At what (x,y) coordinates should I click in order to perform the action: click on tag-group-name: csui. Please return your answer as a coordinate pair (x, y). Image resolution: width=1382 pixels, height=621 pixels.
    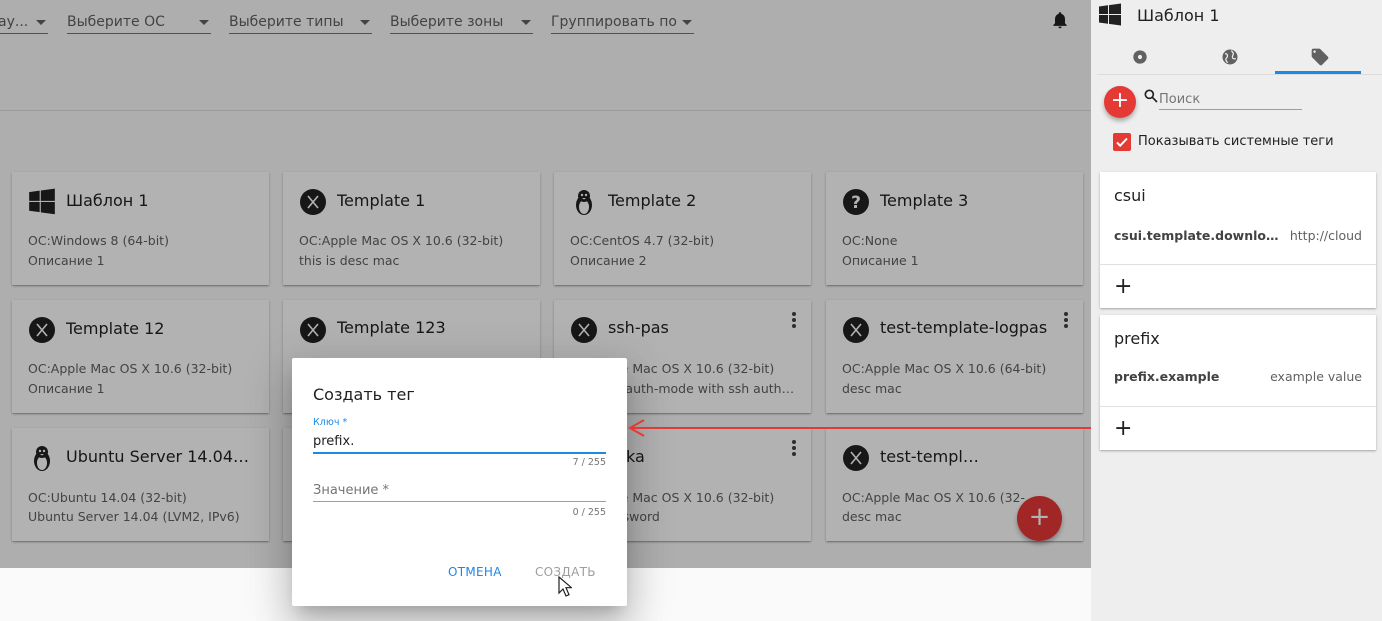
    Looking at the image, I should click on (1130, 195).